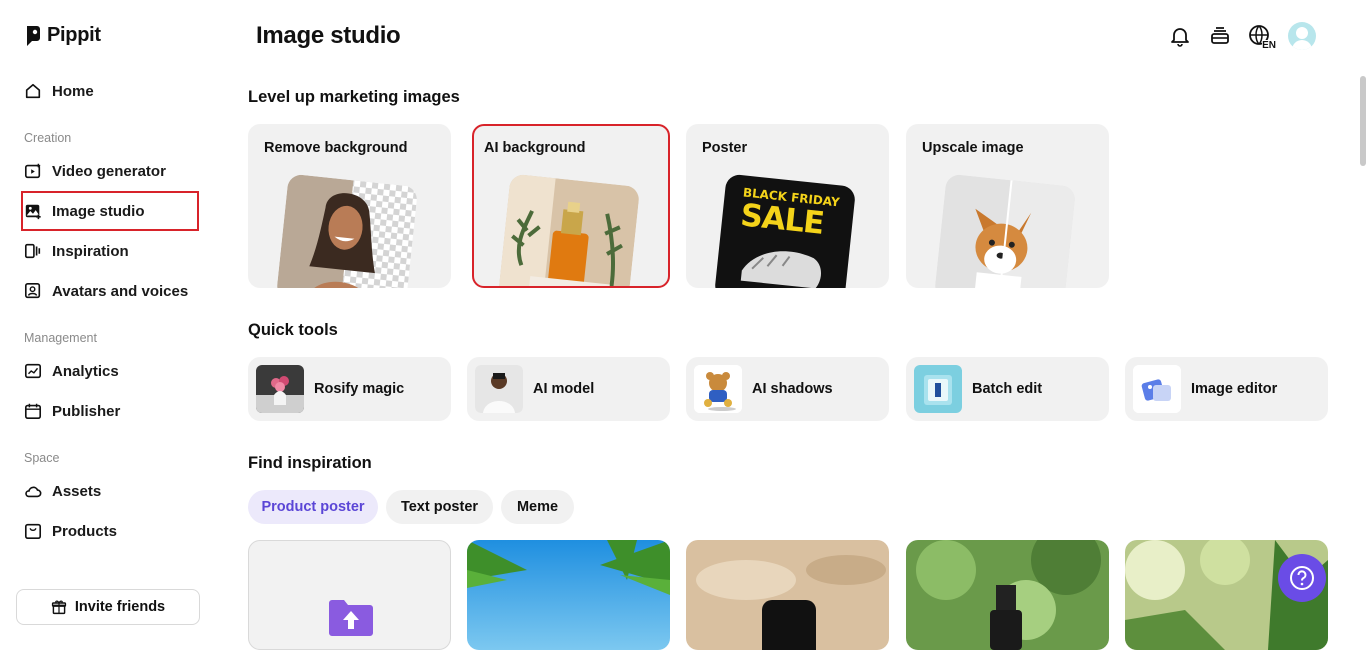 The height and width of the screenshot is (650, 1366). I want to click on chip-meme: Meme, so click(537, 507).